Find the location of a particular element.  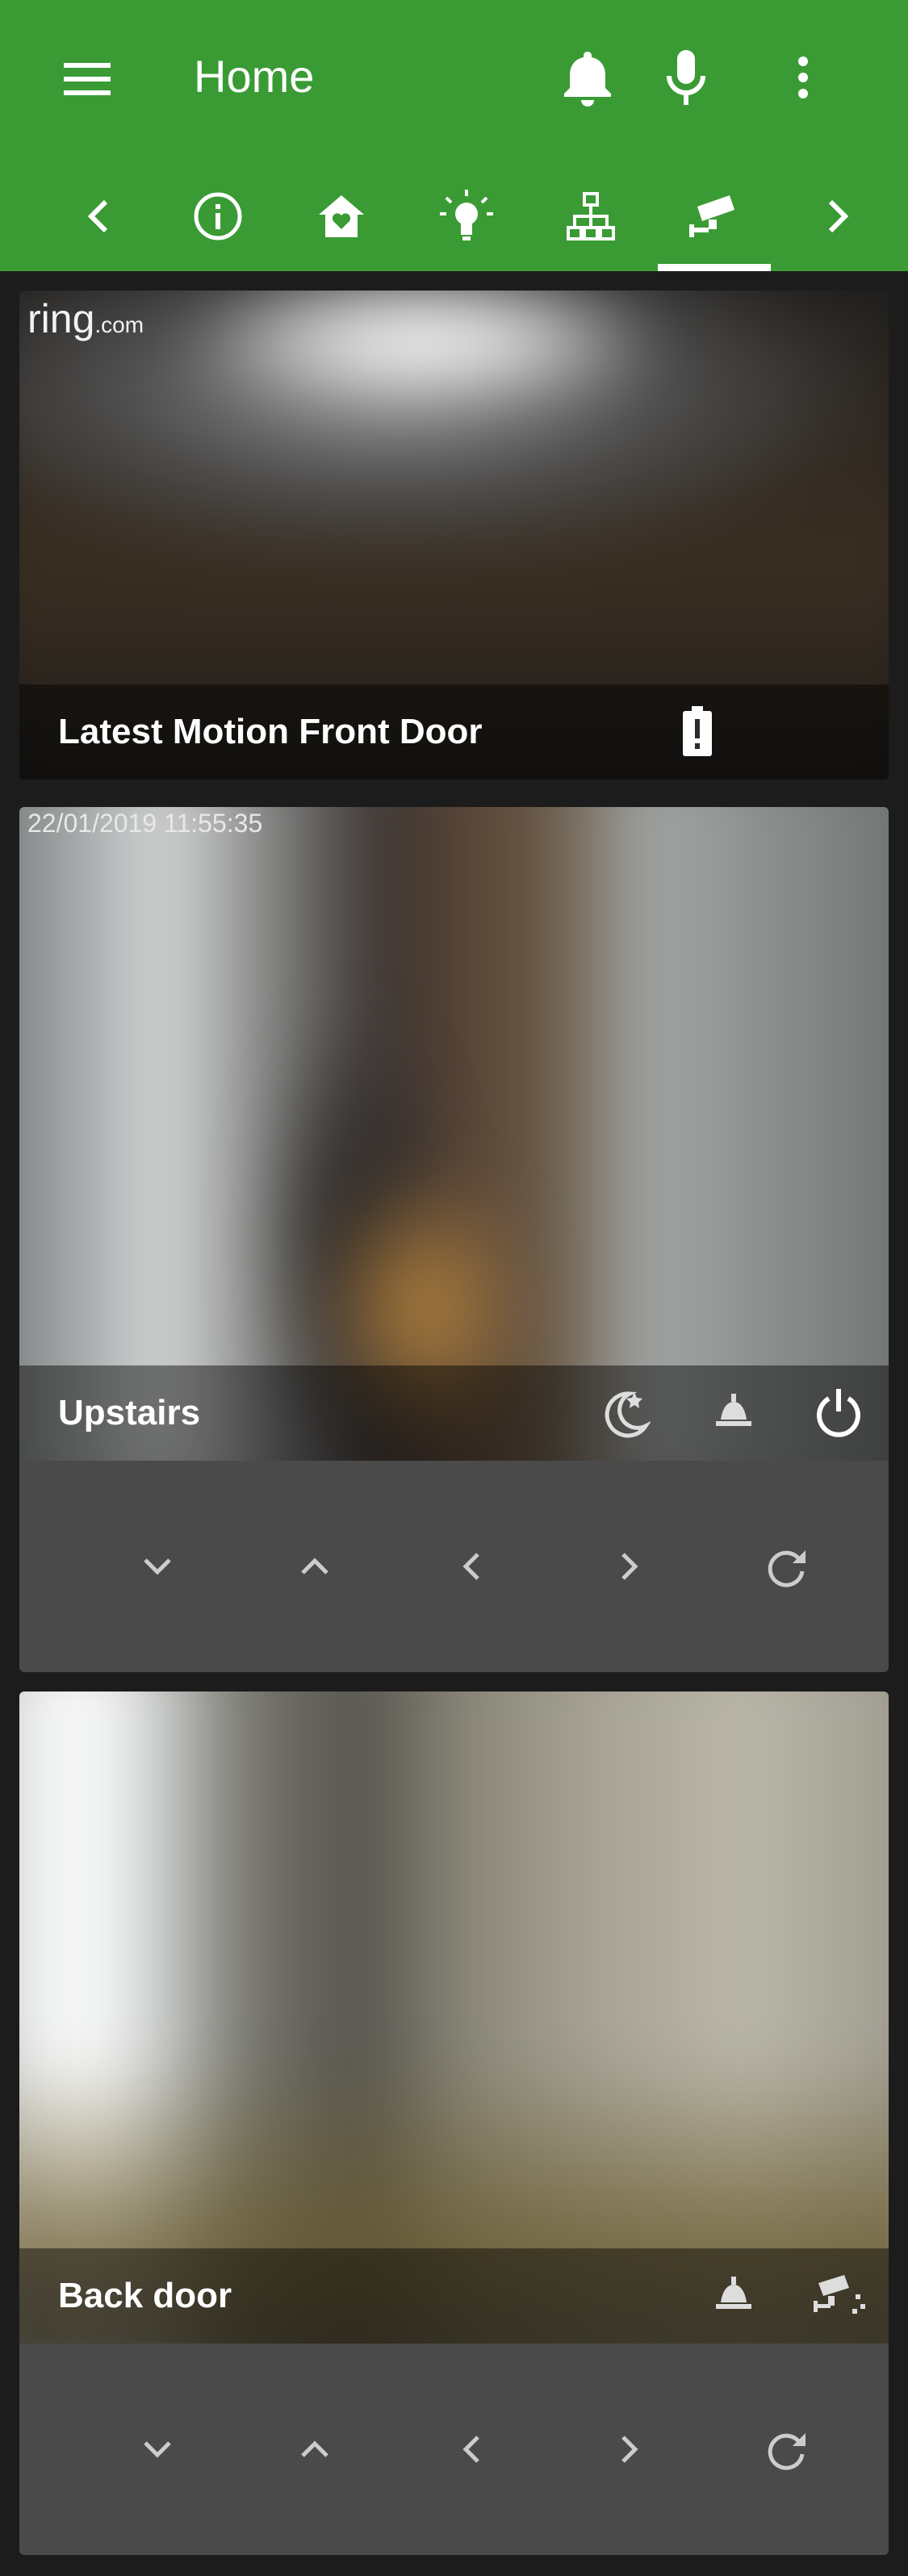

chevron-right-icon is located at coordinates (839, 216).